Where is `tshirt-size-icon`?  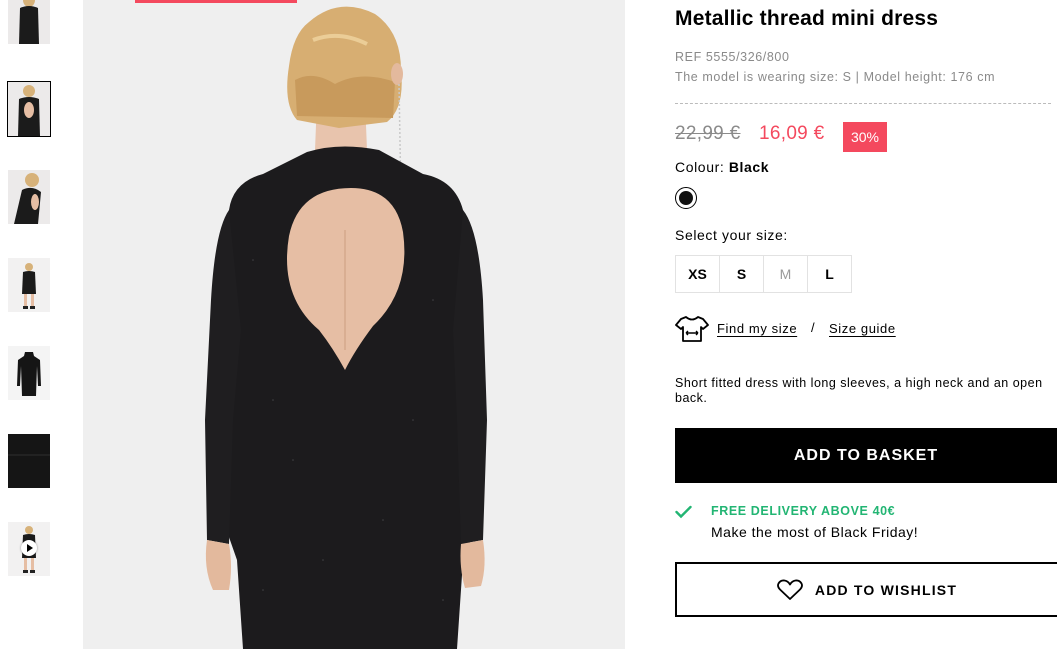 tshirt-size-icon is located at coordinates (692, 329).